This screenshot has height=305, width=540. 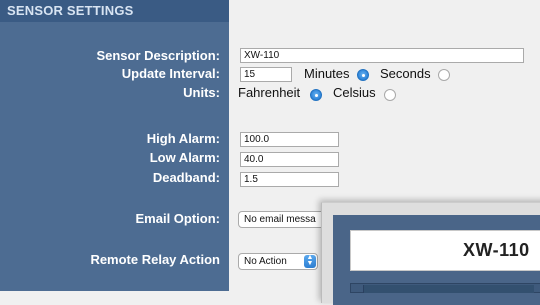 I want to click on low-alarm-input: 40.0, so click(x=289, y=159).